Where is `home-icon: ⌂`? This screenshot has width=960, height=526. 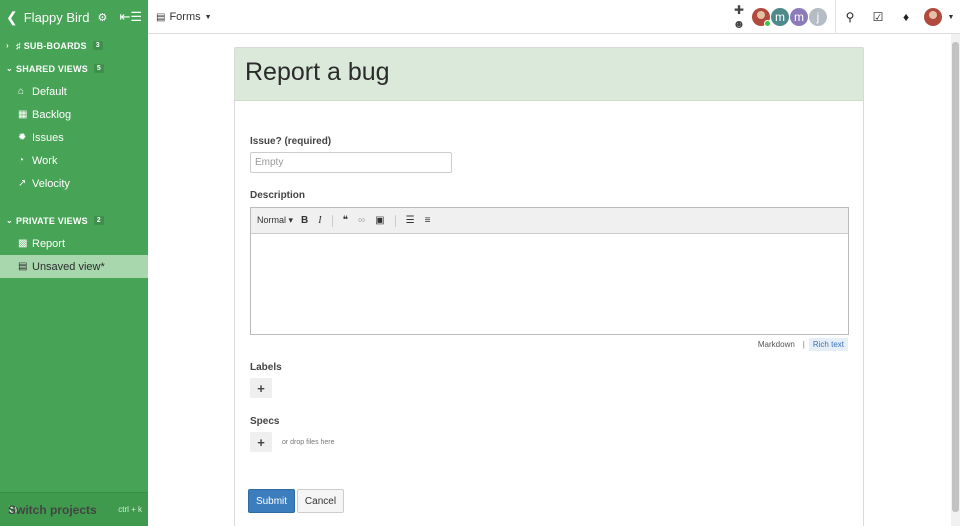 home-icon: ⌂ is located at coordinates (21, 91).